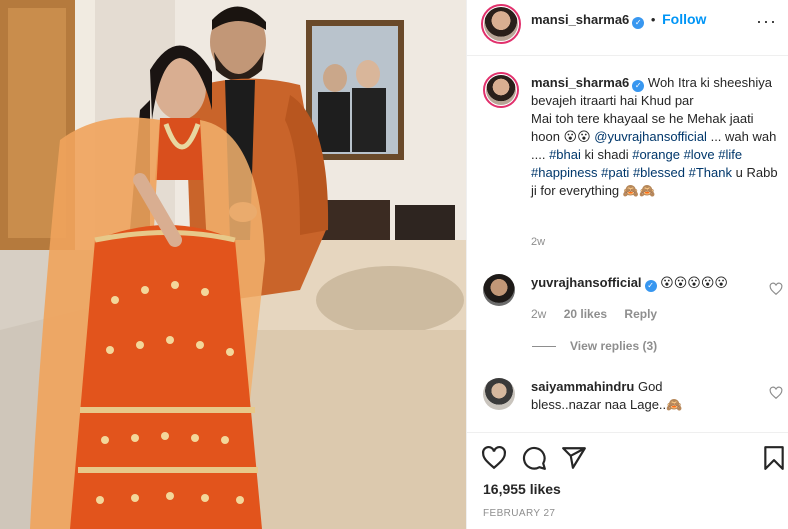 The image size is (788, 529). I want to click on hashtag-happiness: #happiness, so click(564, 172).